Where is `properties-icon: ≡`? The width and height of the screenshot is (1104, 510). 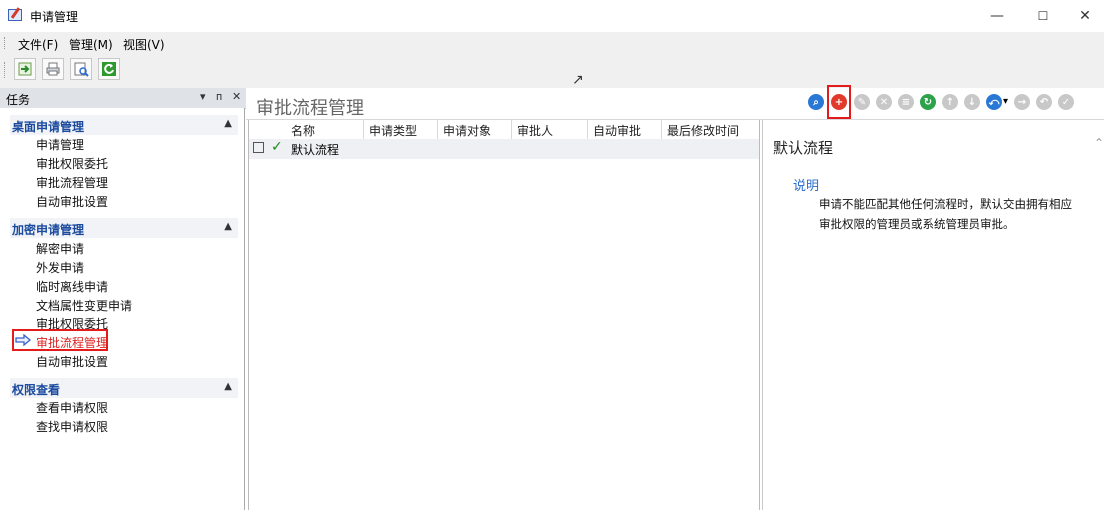
properties-icon: ≡ is located at coordinates (906, 102).